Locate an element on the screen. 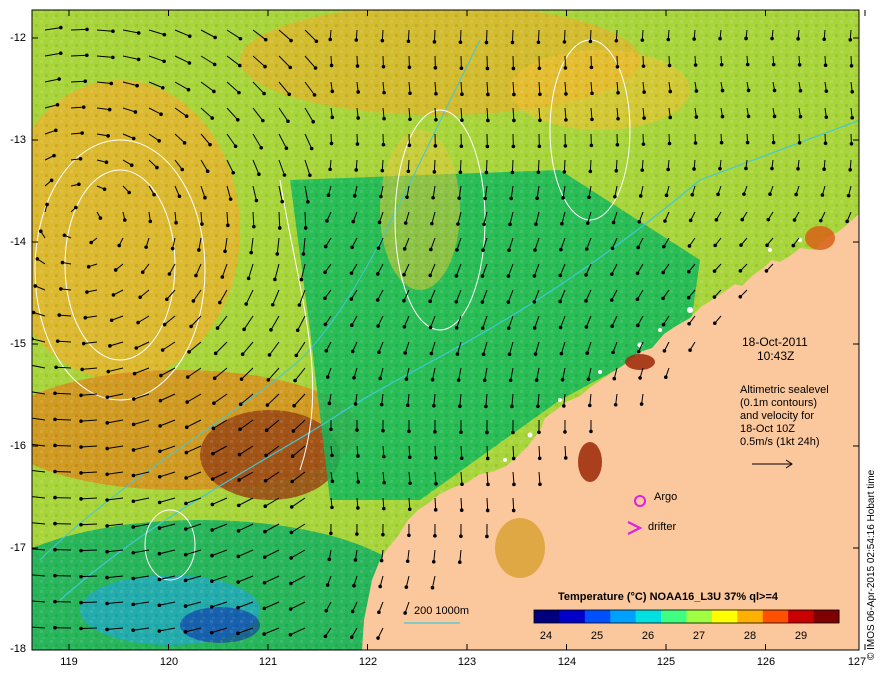 Image resolution: width=880 pixels, height=680 pixels. altimetry-note: Altimetric sealevel is located at coordinates (784, 390).